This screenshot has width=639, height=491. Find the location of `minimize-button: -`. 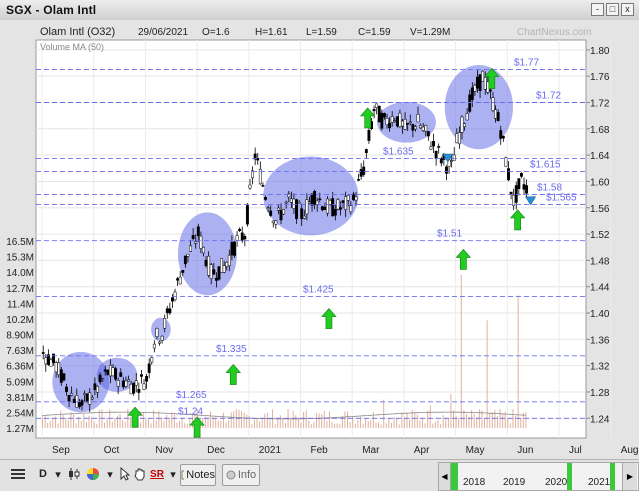

minimize-button: - is located at coordinates (597, 9).